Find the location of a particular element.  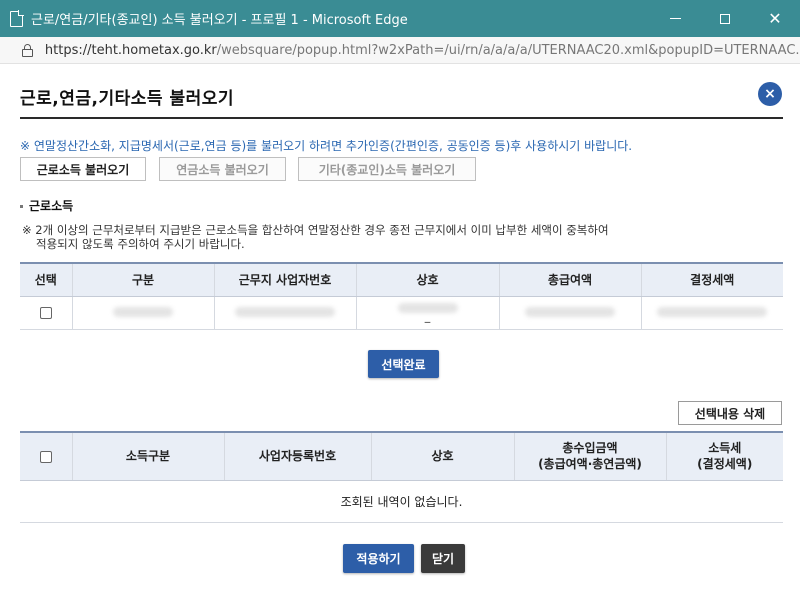

col-select-all is located at coordinates (46, 456).